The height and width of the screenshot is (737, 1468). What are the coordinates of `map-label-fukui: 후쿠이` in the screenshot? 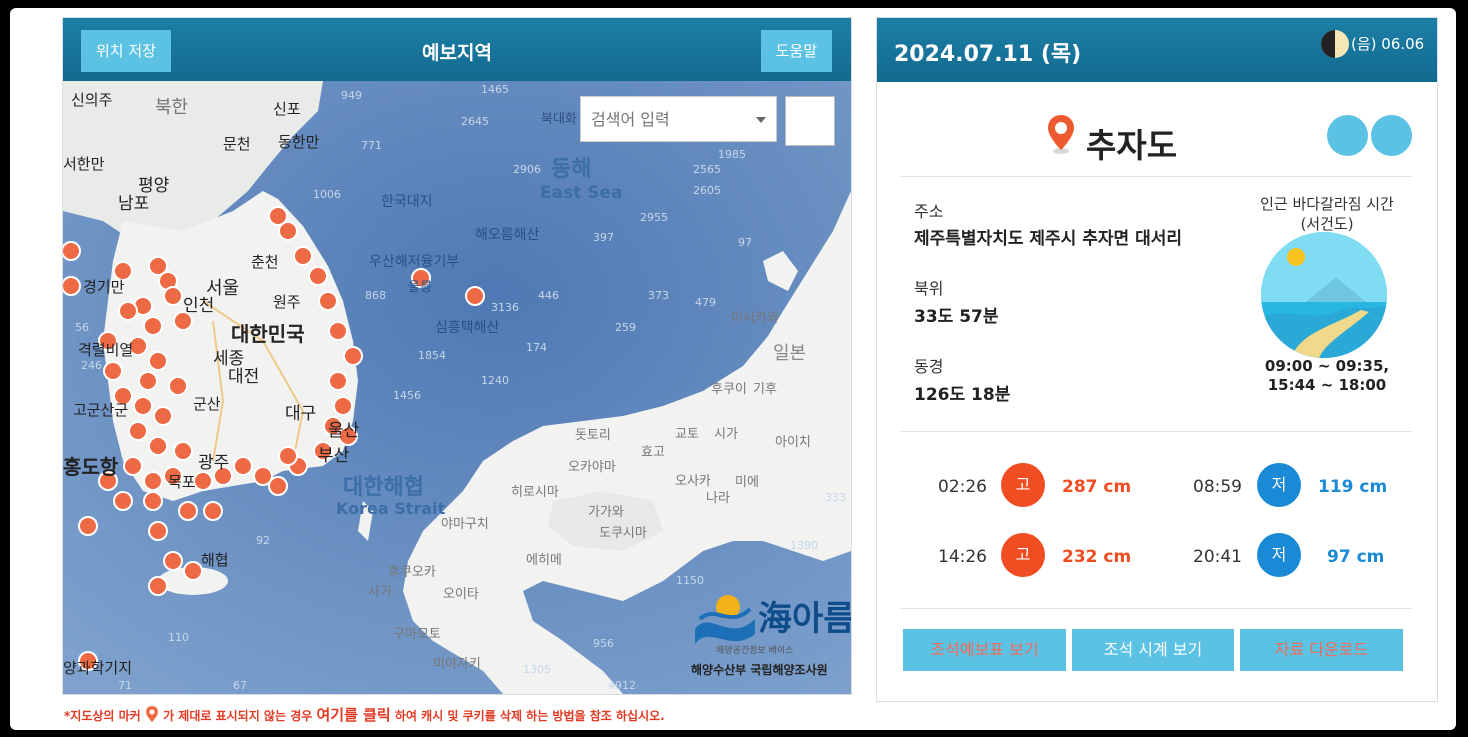 It's located at (729, 389).